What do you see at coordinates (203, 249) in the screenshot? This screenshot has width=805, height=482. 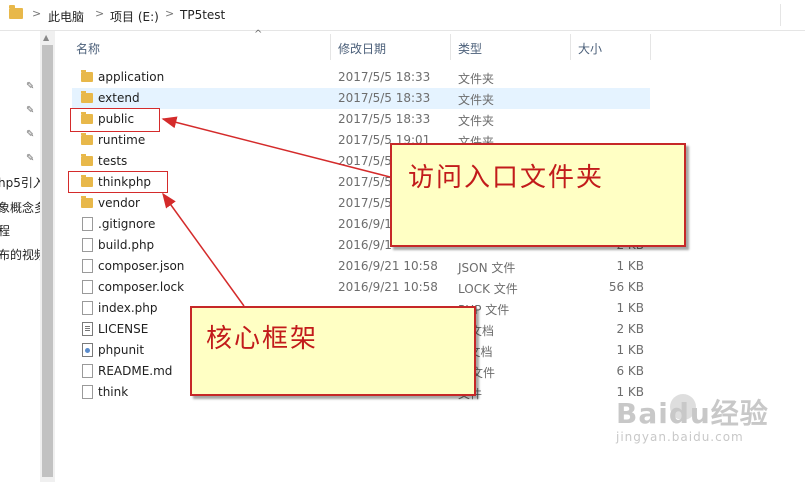 I see `arrow-to-thinkphp` at bounding box center [203, 249].